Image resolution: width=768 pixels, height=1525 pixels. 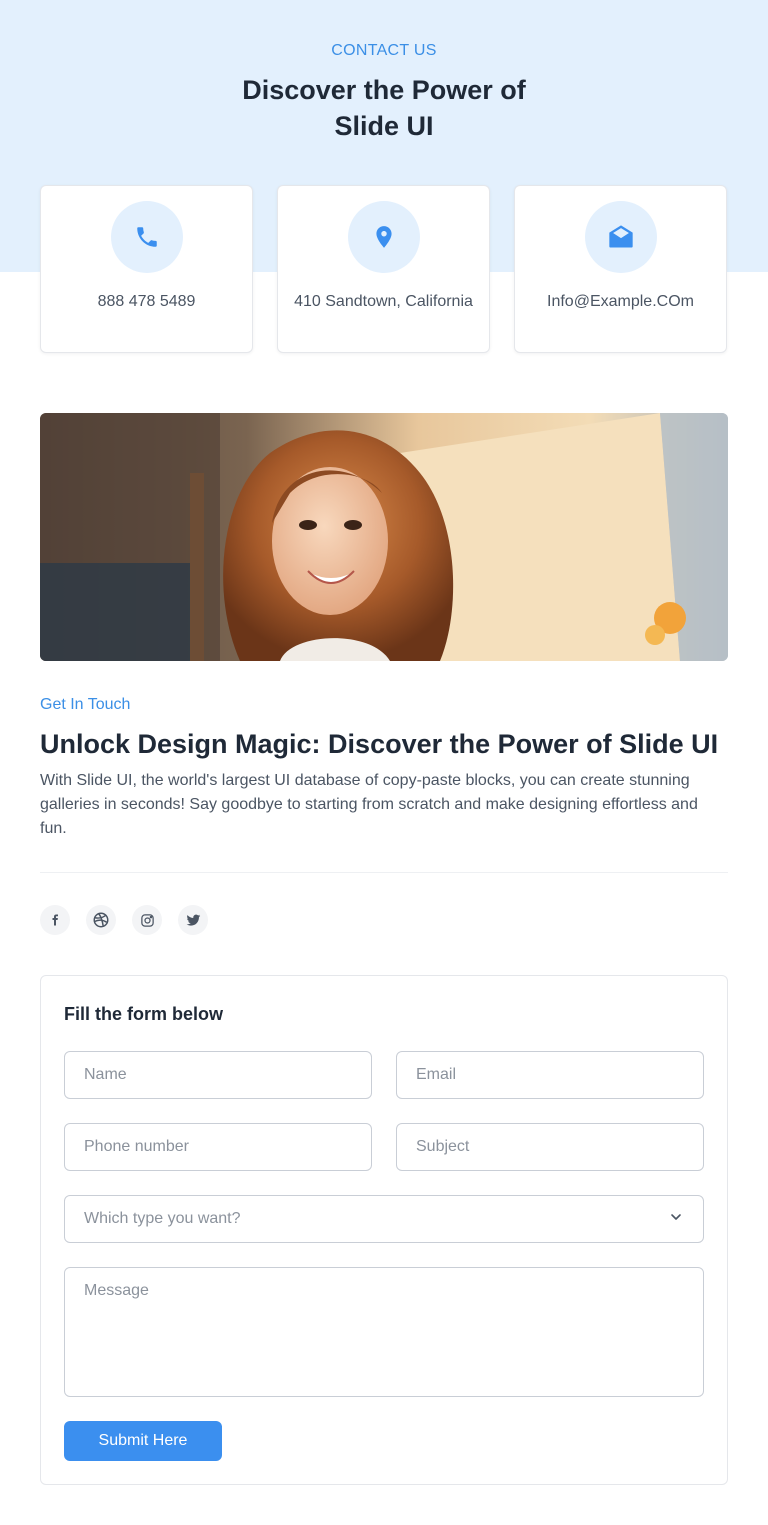 I want to click on contact-email-text: Info@Example.COm, so click(x=620, y=302).